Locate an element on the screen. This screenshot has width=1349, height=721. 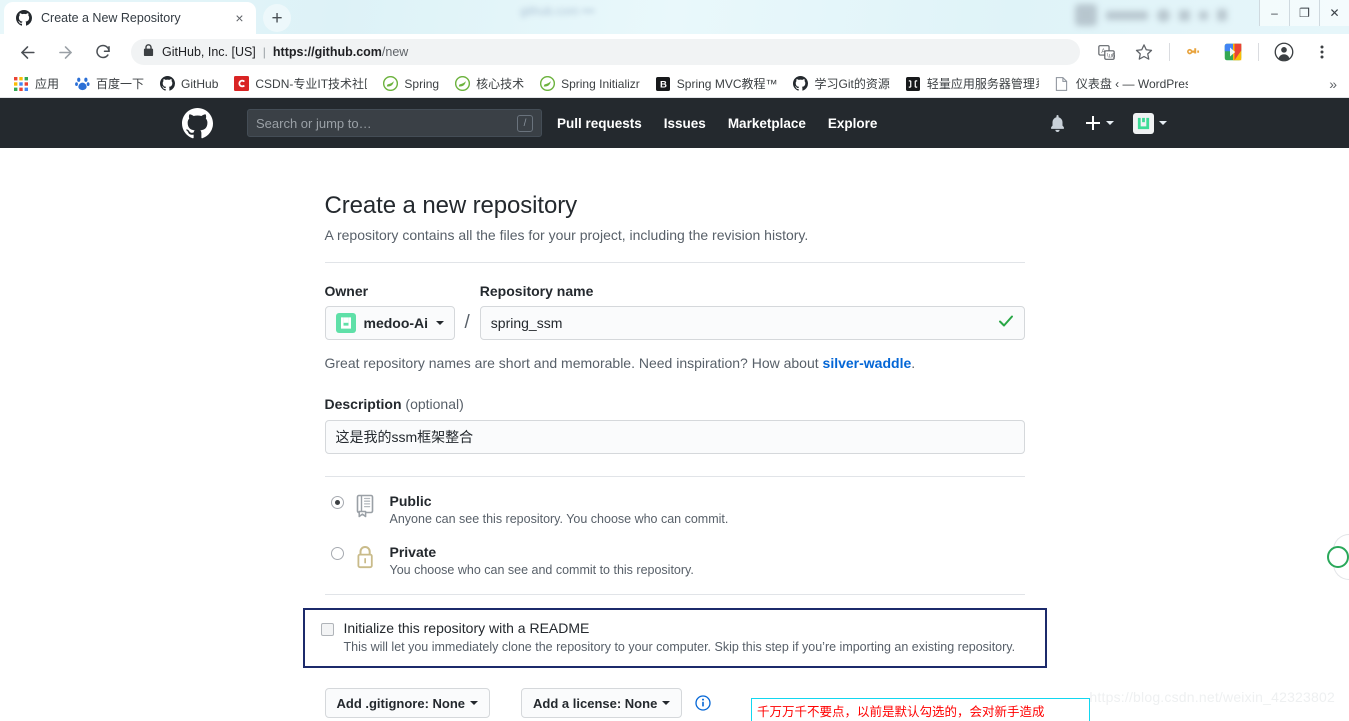
readme-checkbox is located at coordinates (327, 629).